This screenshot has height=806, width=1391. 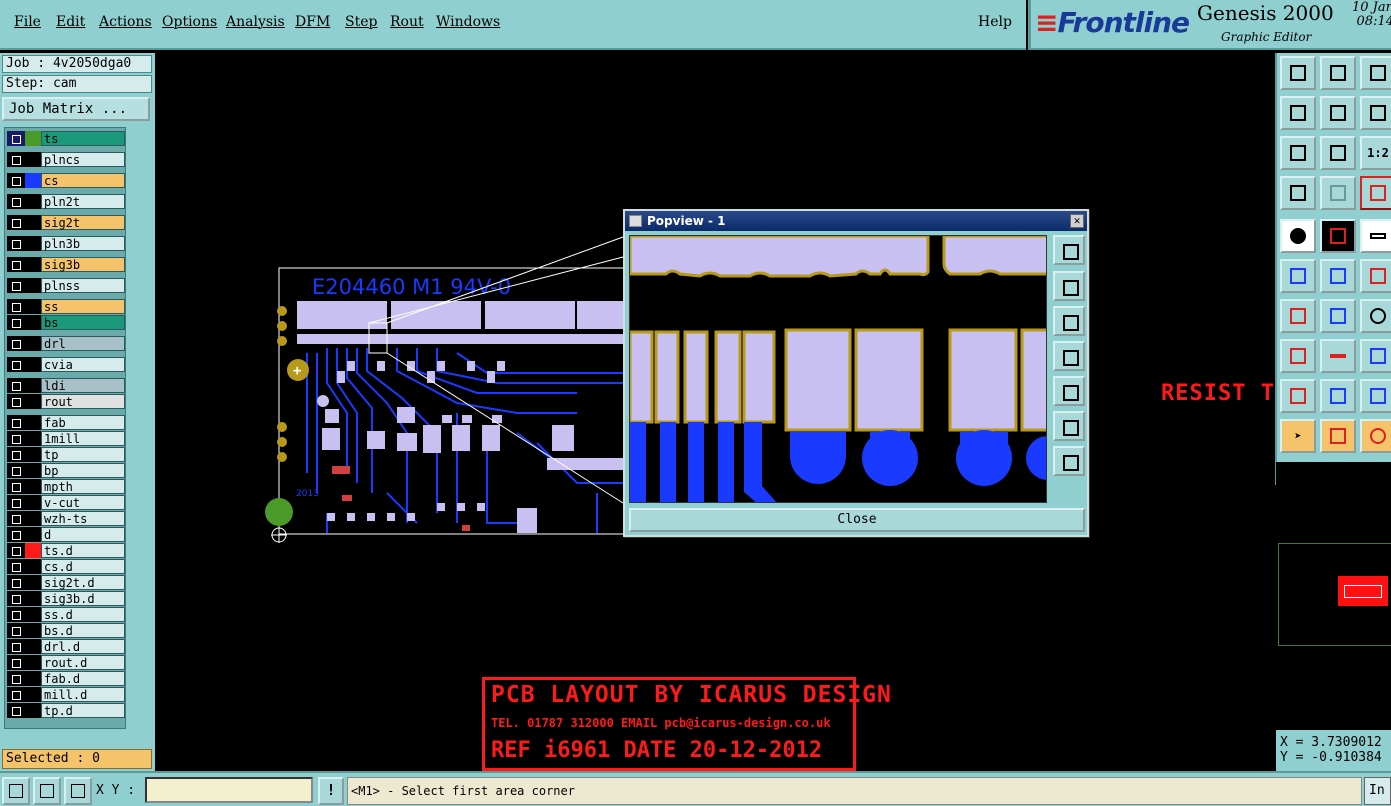 What do you see at coordinates (66, 243) in the screenshot?
I see `layer-row-pln3b: pln3b` at bounding box center [66, 243].